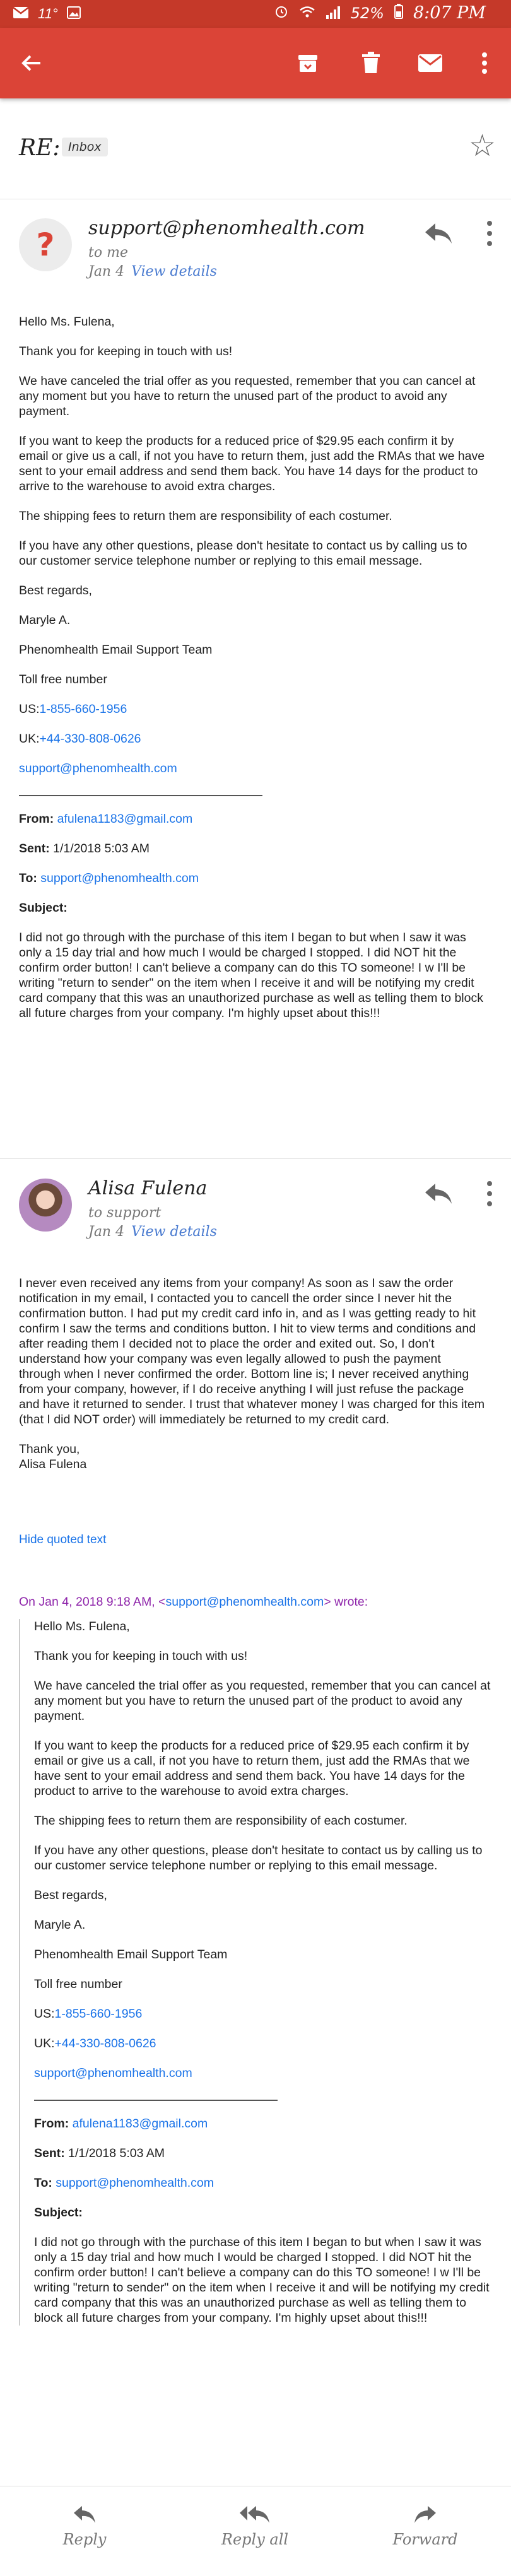  Describe the element at coordinates (84, 2526) in the screenshot. I see `reply-button: Reply` at that location.